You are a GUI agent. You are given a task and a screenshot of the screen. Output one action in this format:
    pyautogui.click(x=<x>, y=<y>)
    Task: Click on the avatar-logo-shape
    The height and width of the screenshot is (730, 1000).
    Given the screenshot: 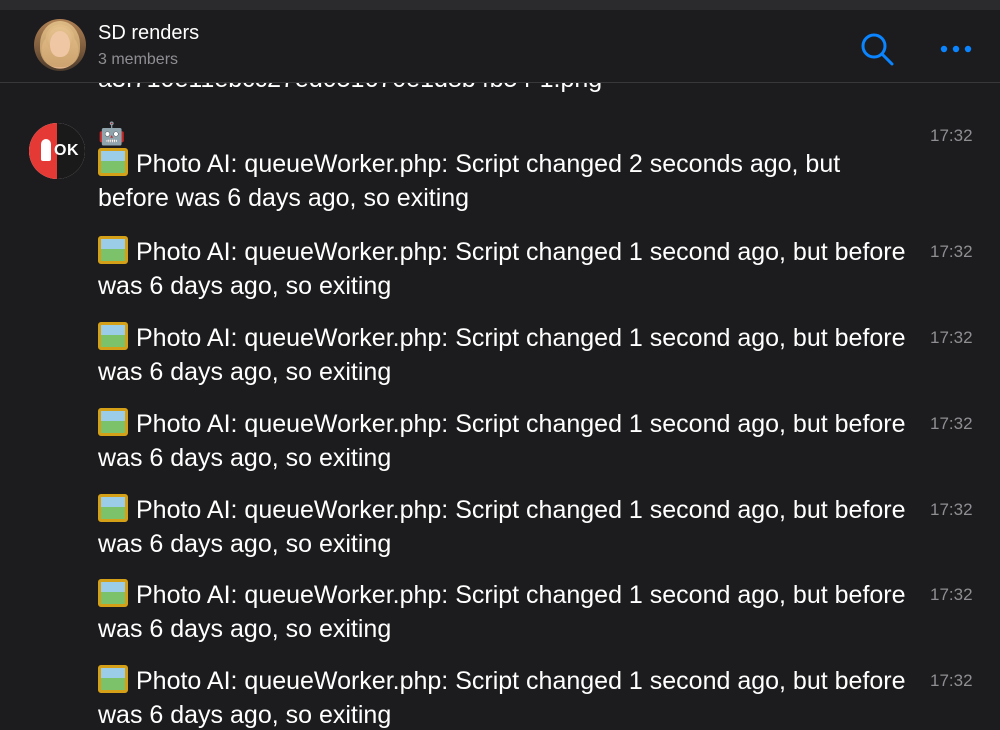 What is the action you would take?
    pyautogui.click(x=46, y=150)
    